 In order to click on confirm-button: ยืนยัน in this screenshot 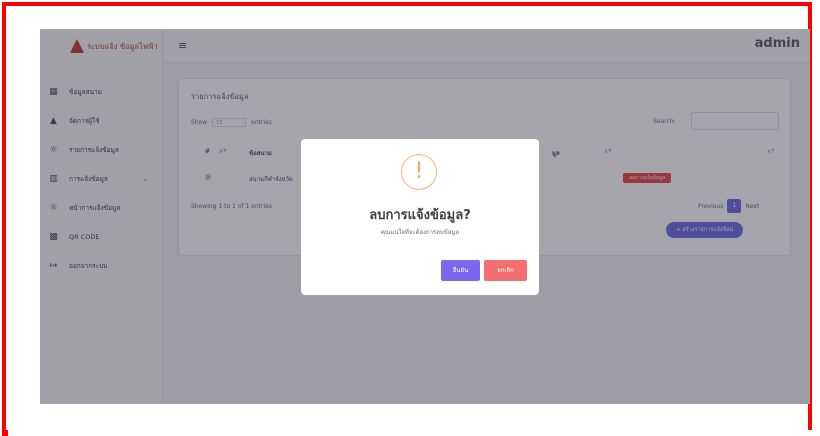, I will do `click(460, 270)`.